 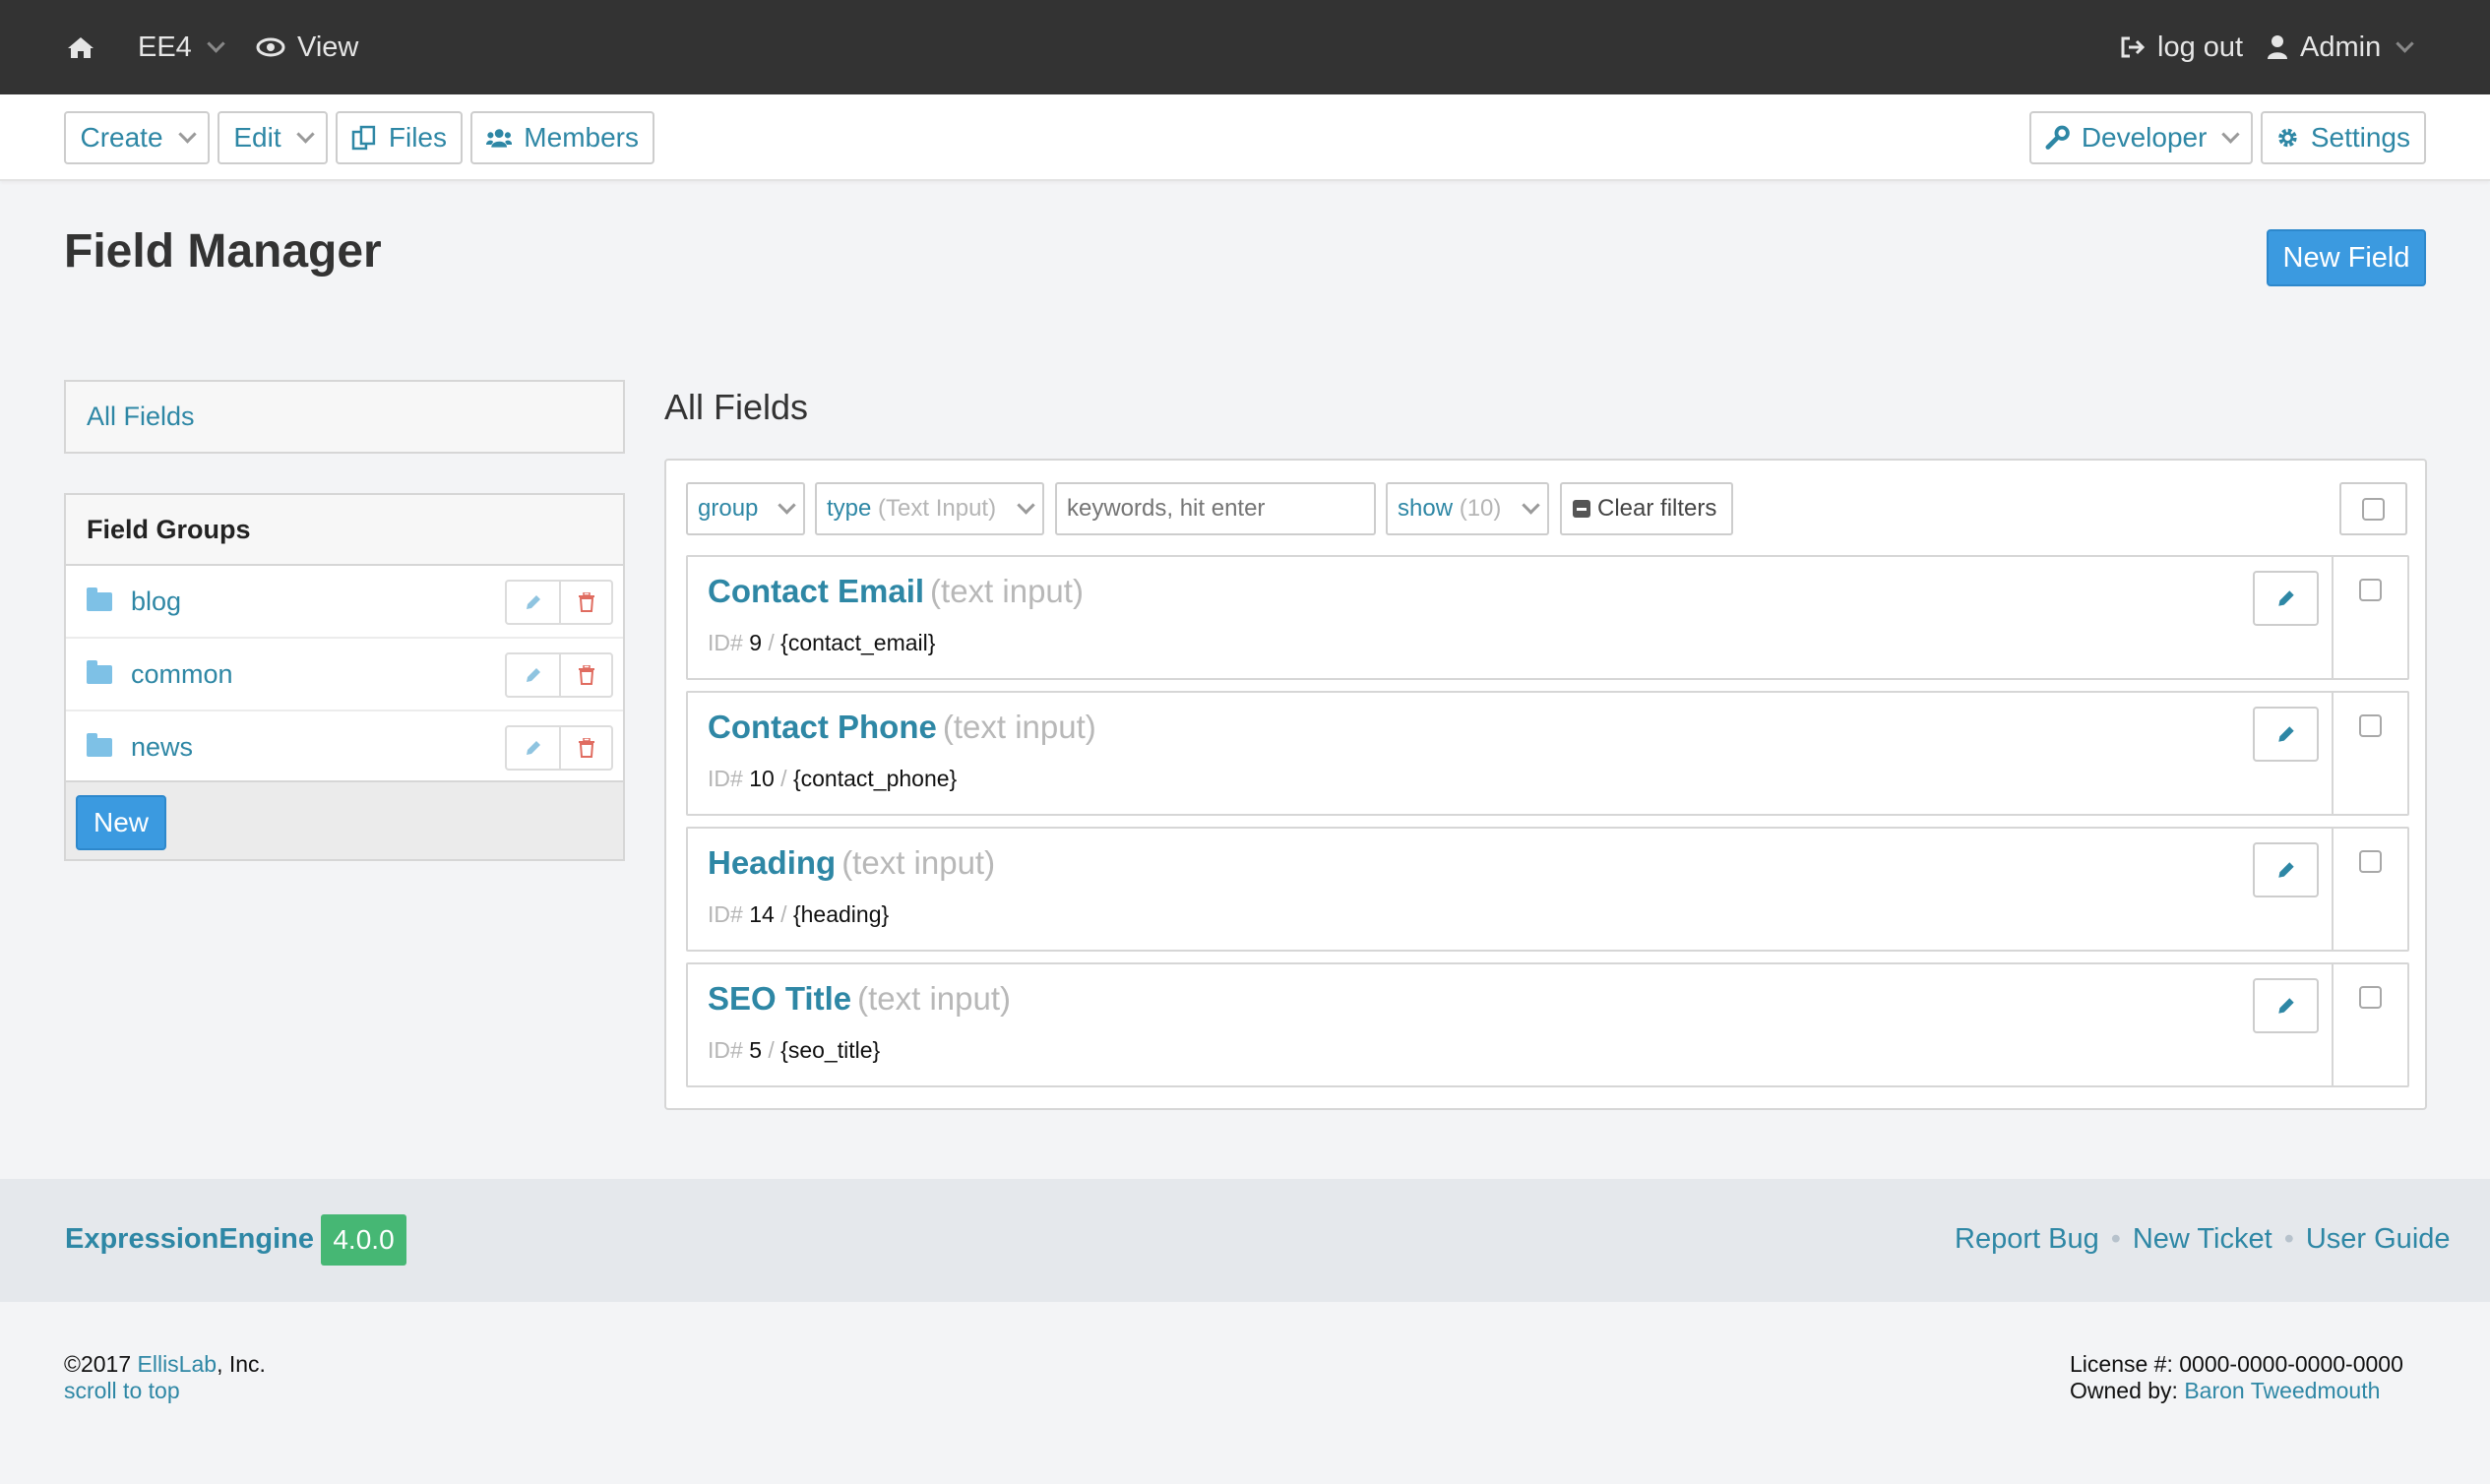 What do you see at coordinates (344, 531) in the screenshot?
I see `field-groups-heading: Field Groups` at bounding box center [344, 531].